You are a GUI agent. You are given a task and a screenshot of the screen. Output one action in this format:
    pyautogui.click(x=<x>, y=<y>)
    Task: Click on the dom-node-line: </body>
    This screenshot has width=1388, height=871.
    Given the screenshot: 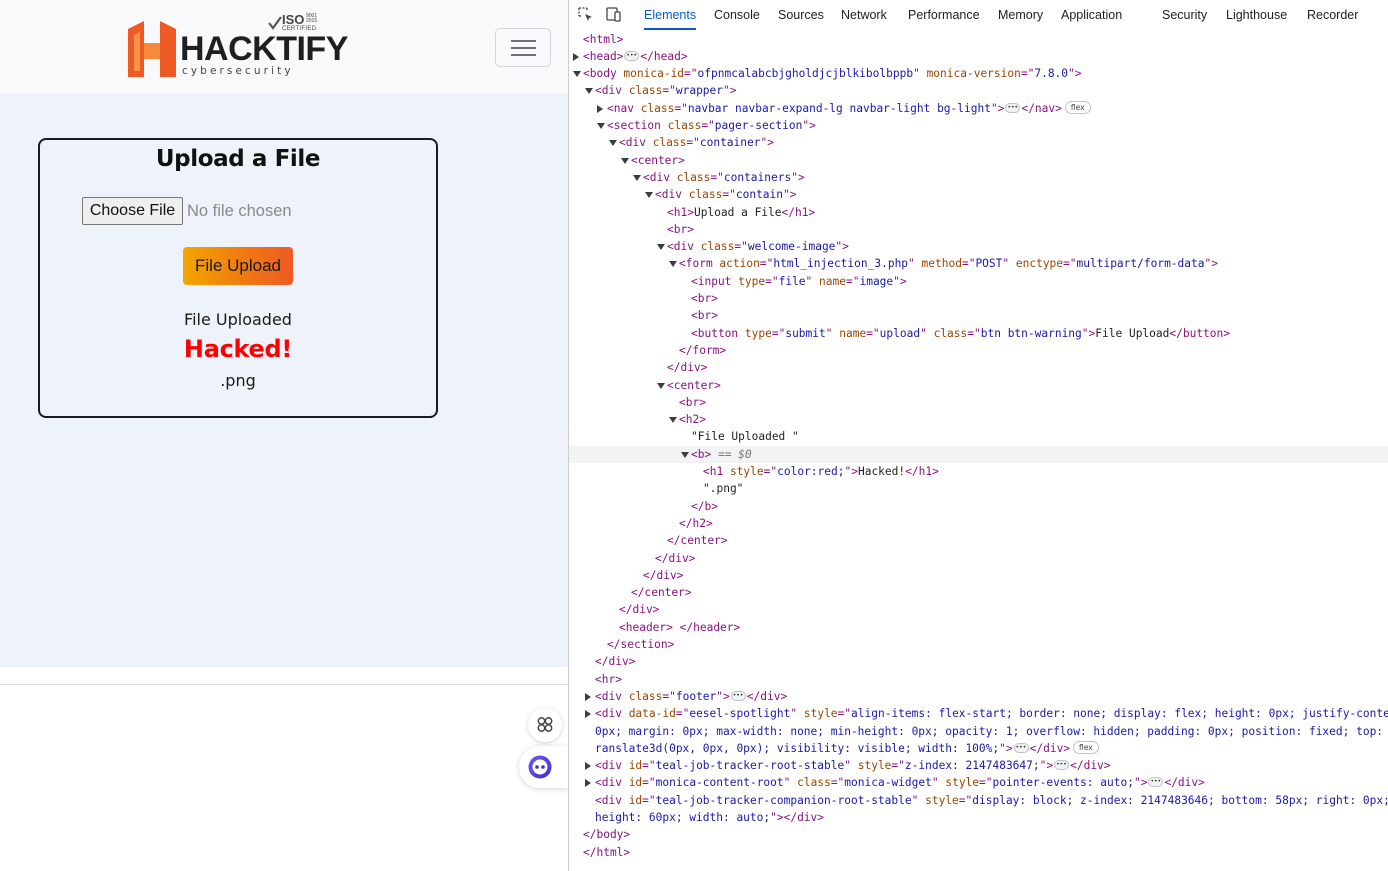 What is the action you would take?
    pyautogui.click(x=978, y=834)
    